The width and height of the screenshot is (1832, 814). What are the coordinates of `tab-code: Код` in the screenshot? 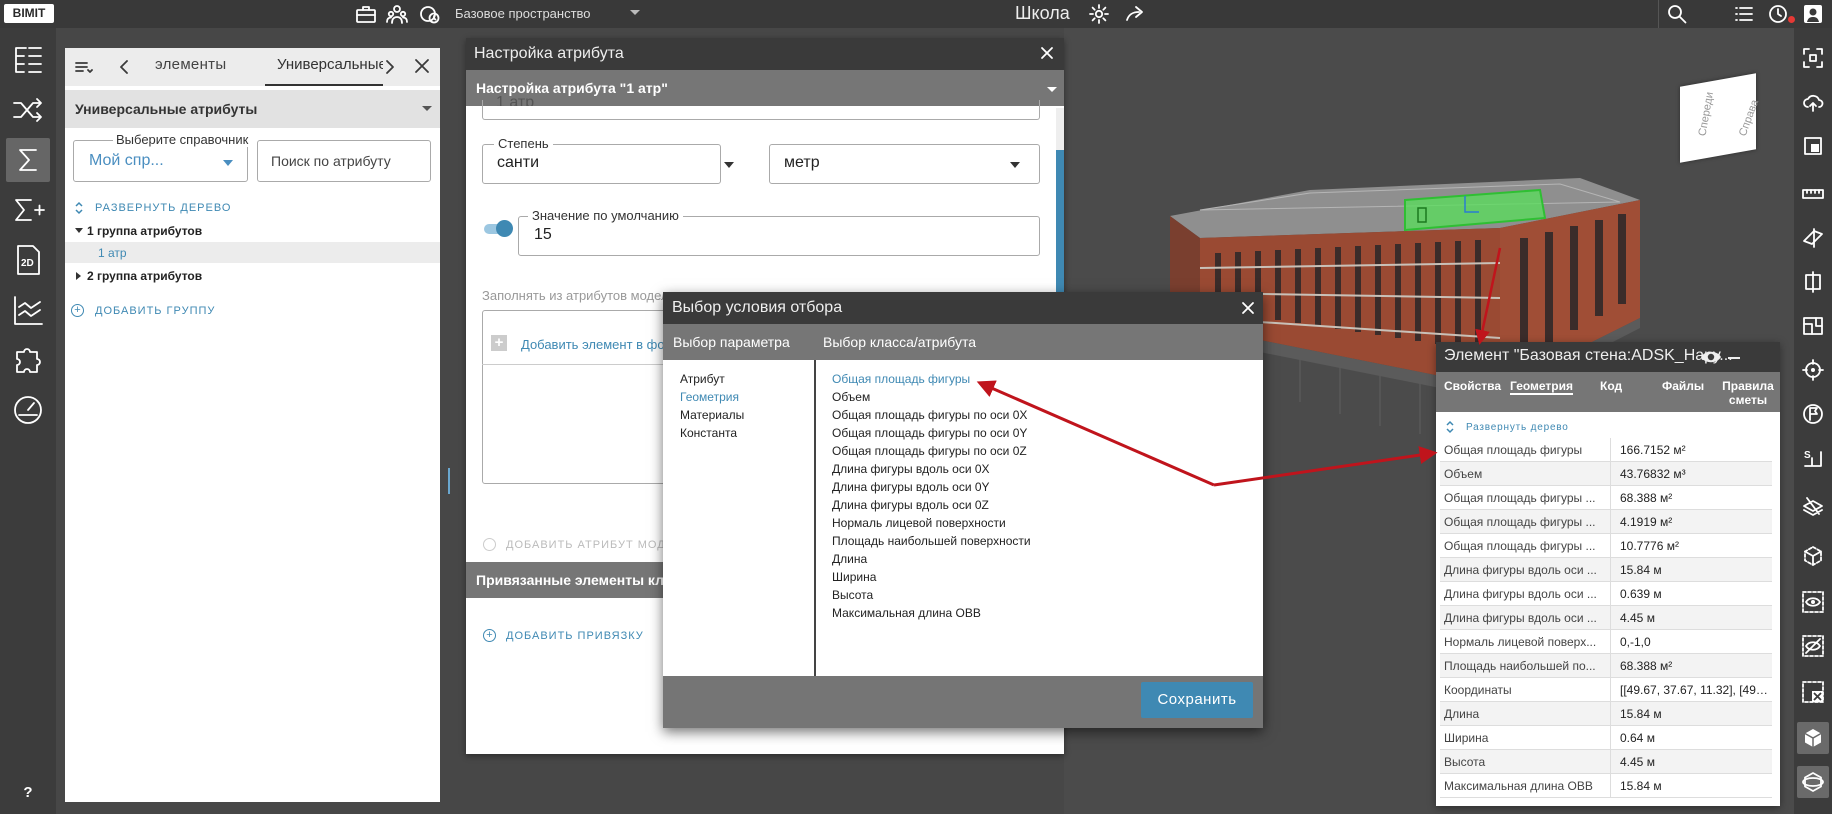 It's located at (1611, 386).